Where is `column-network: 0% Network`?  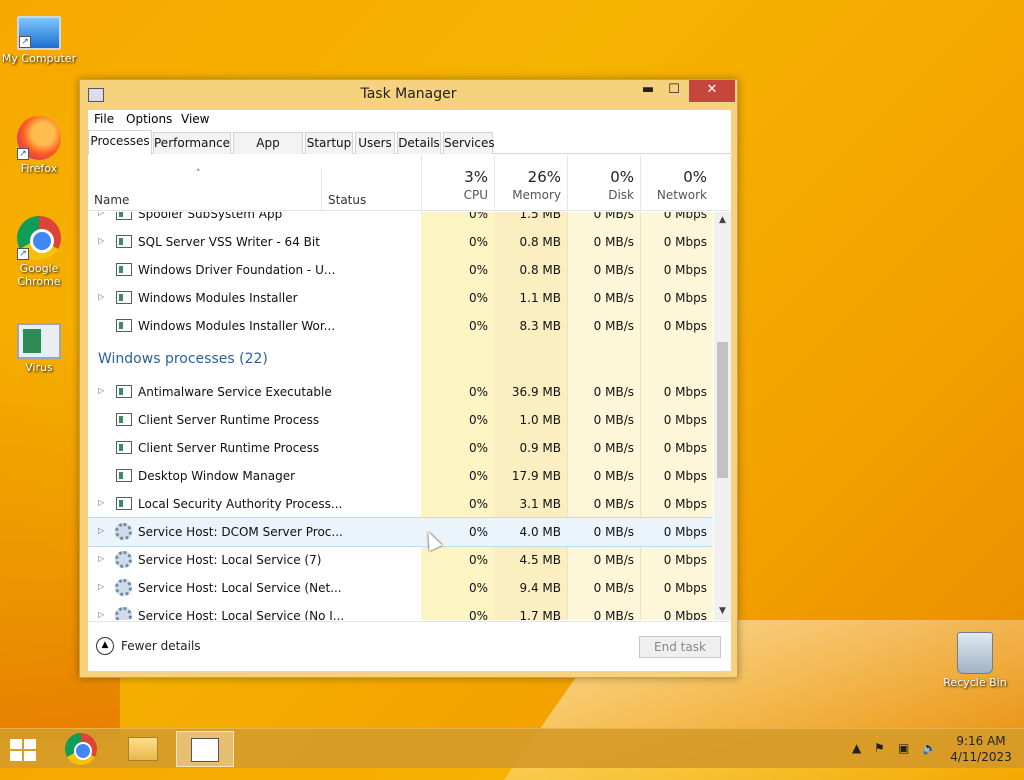
column-network: 0% Network is located at coordinates (676, 183).